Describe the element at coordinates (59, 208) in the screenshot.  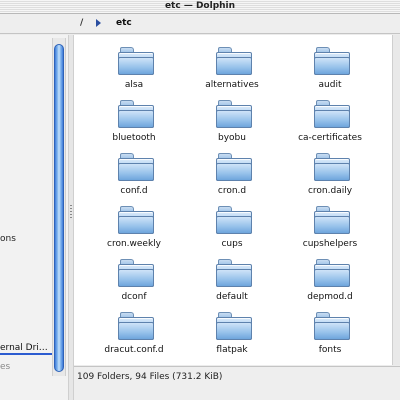
I see `places-scrollbar-thumb` at that location.